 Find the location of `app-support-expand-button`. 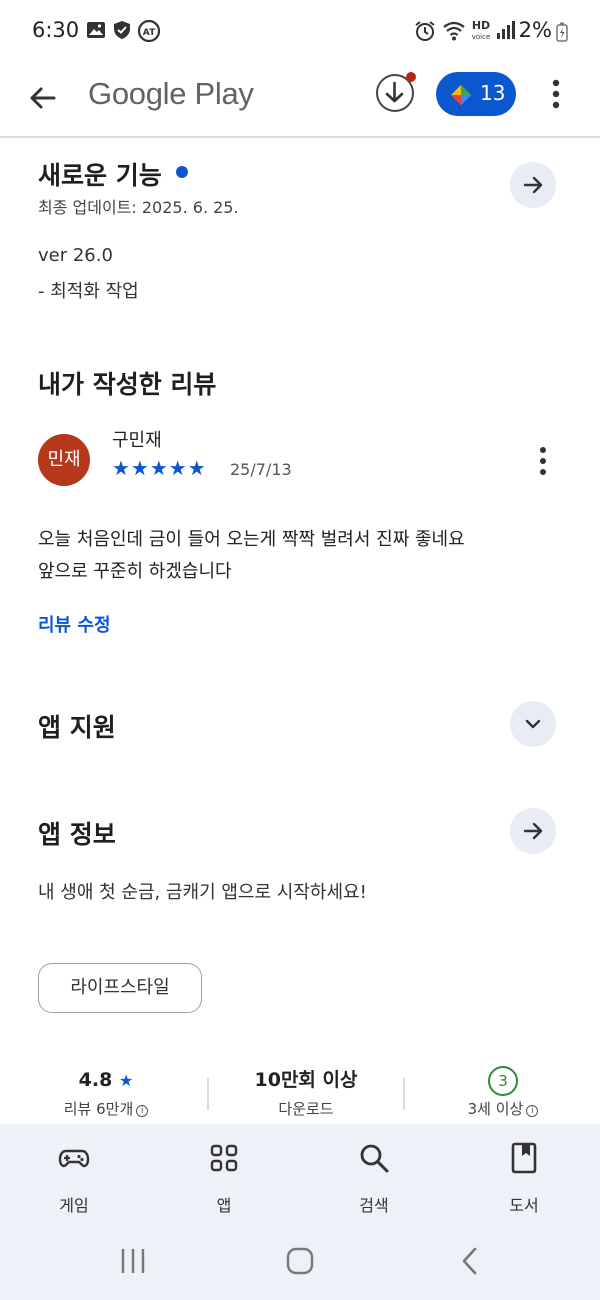

app-support-expand-button is located at coordinates (533, 724).